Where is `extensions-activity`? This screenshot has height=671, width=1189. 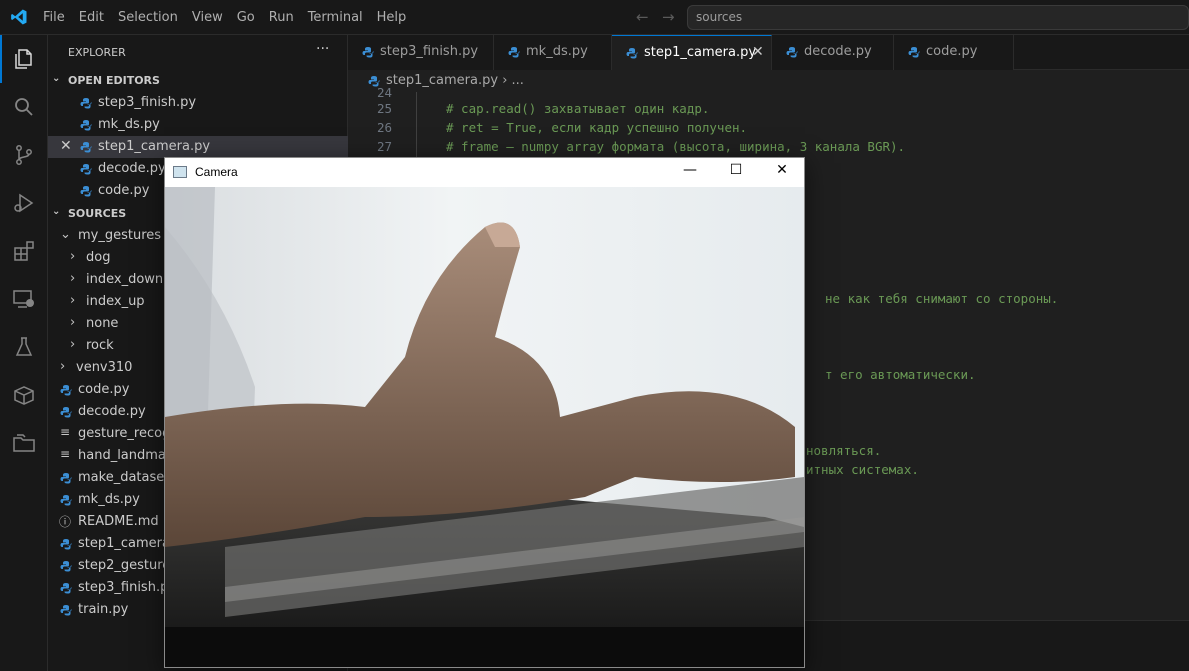 extensions-activity is located at coordinates (24, 251).